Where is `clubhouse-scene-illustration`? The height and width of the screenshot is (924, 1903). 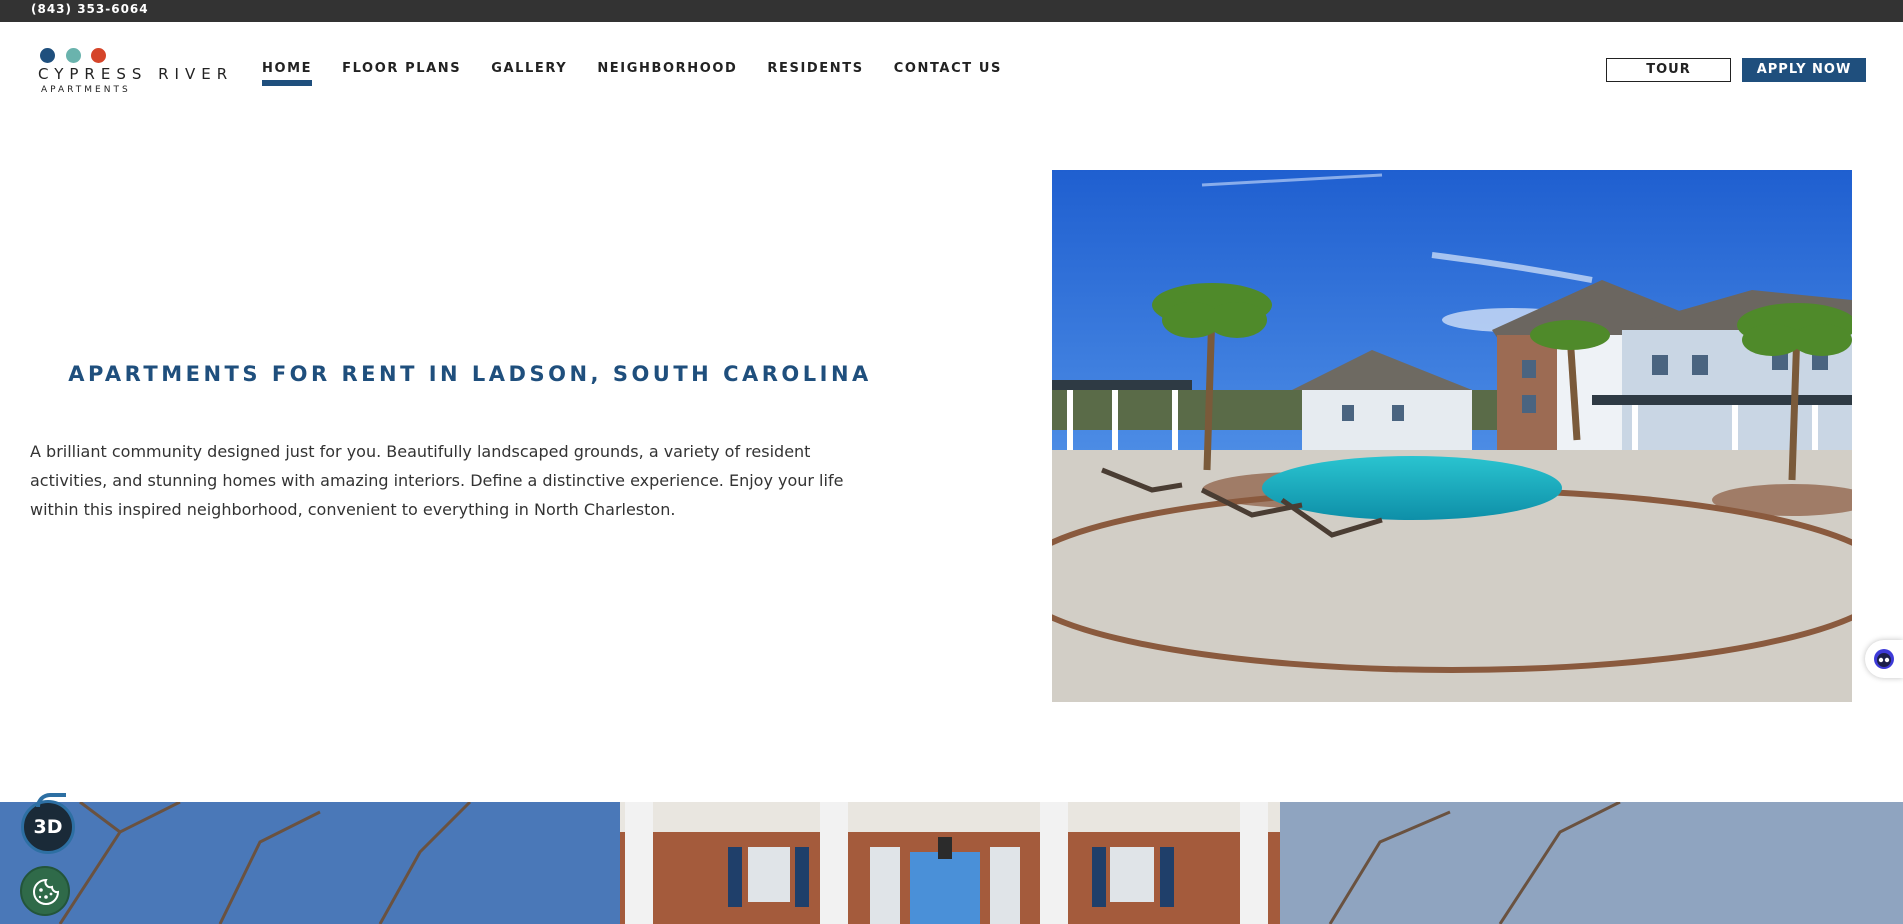 clubhouse-scene-illustration is located at coordinates (951, 863).